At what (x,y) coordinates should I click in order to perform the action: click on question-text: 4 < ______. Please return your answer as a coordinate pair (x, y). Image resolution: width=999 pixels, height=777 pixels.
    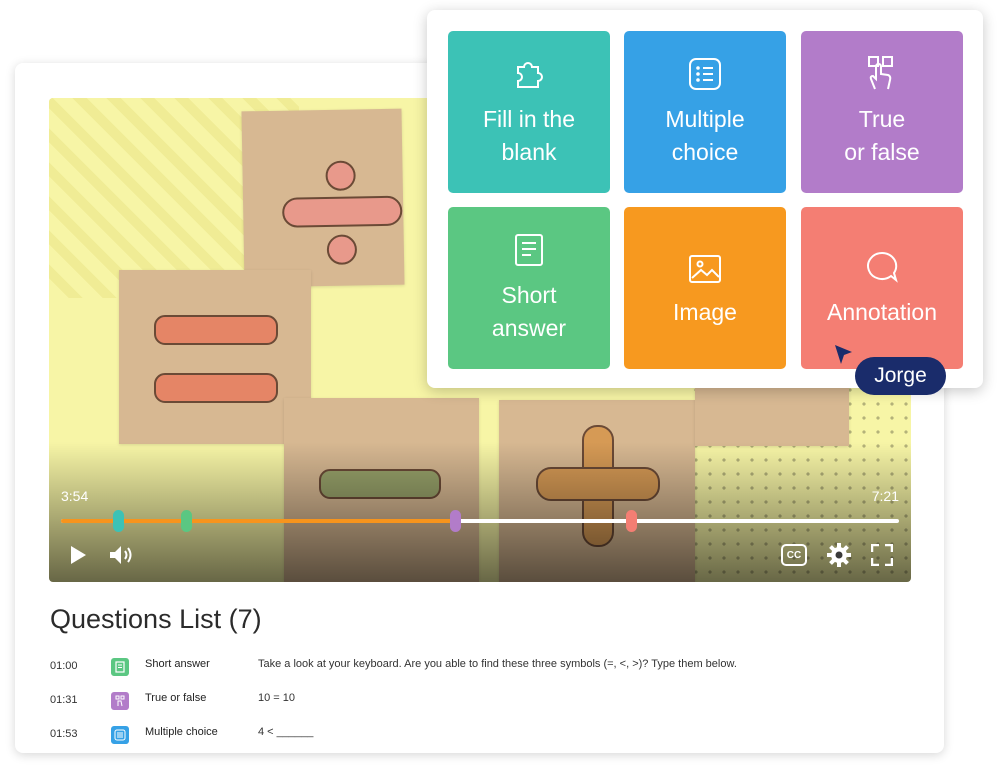
    Looking at the image, I should click on (286, 732).